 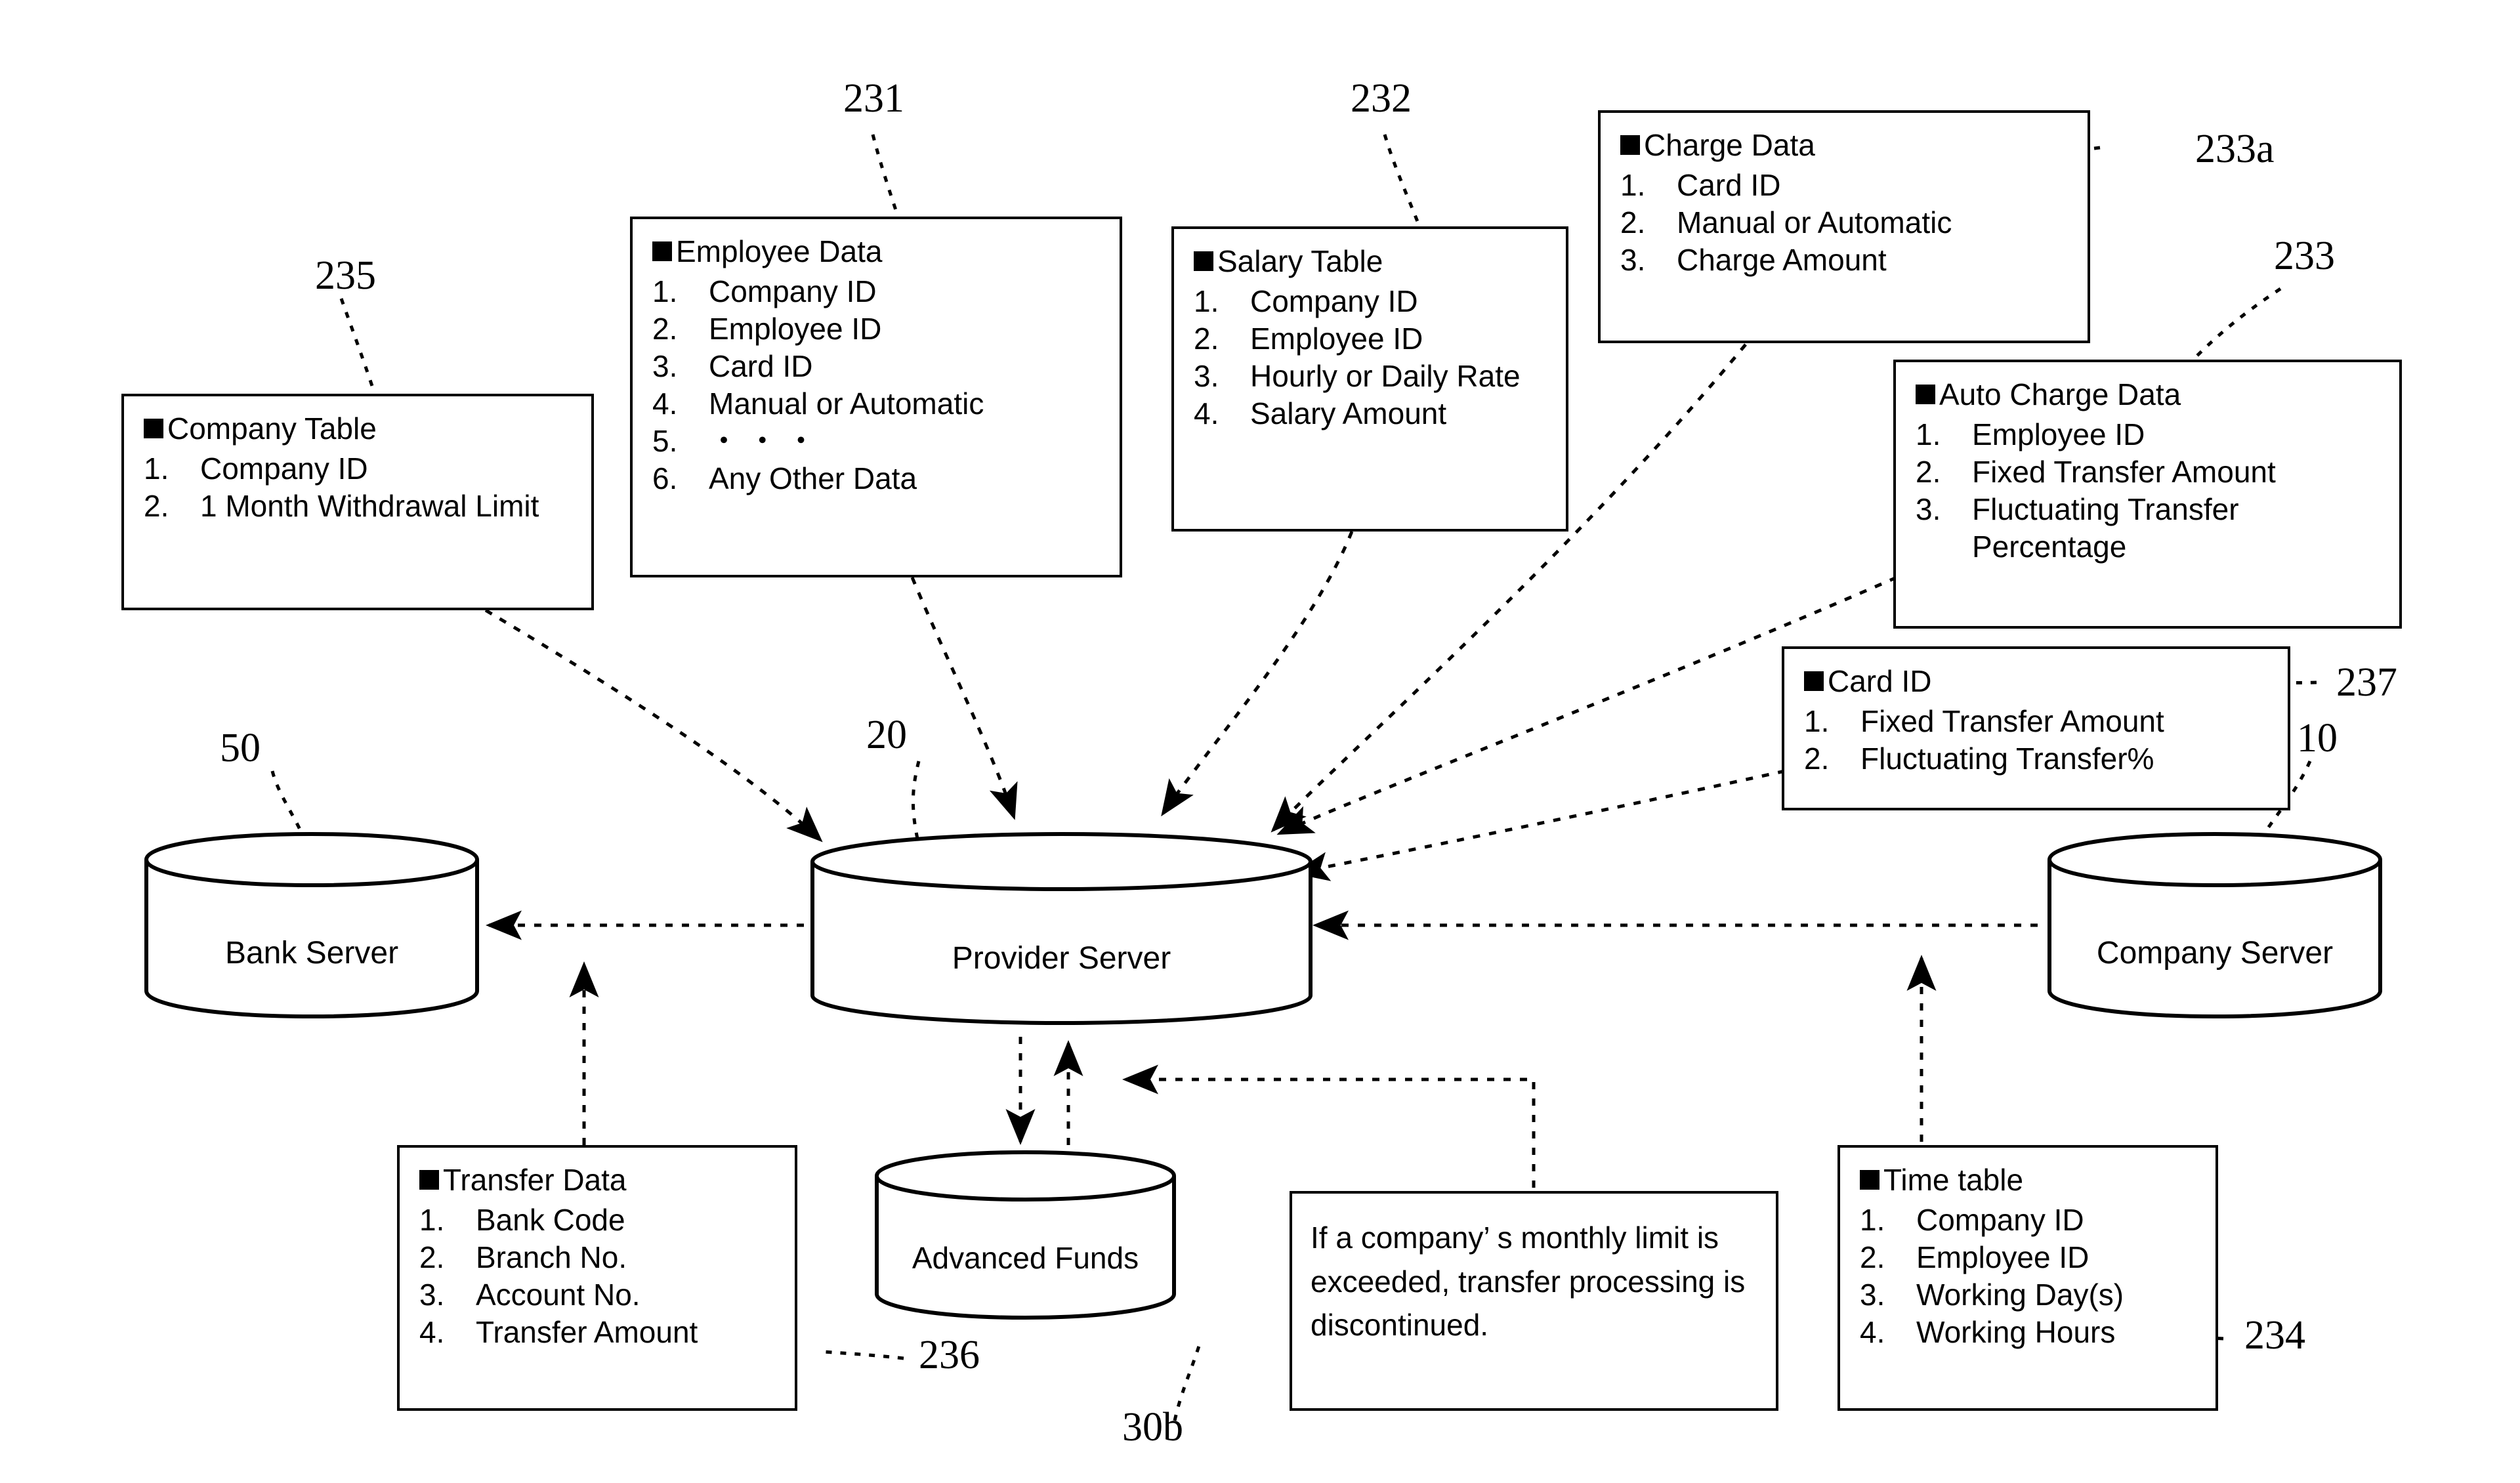 I want to click on node-provider-server: Provider Server, so click(x=1061, y=928).